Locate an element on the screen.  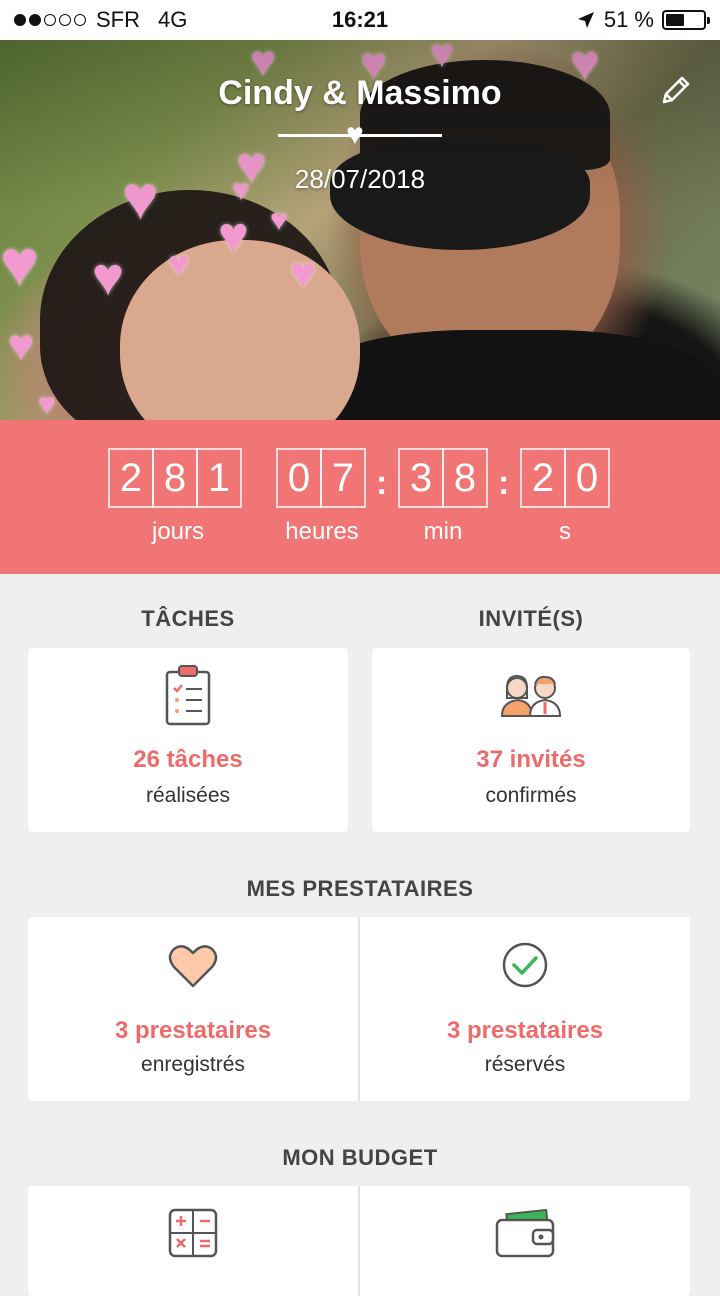
countdown-days-label: jours is located at coordinates (178, 531).